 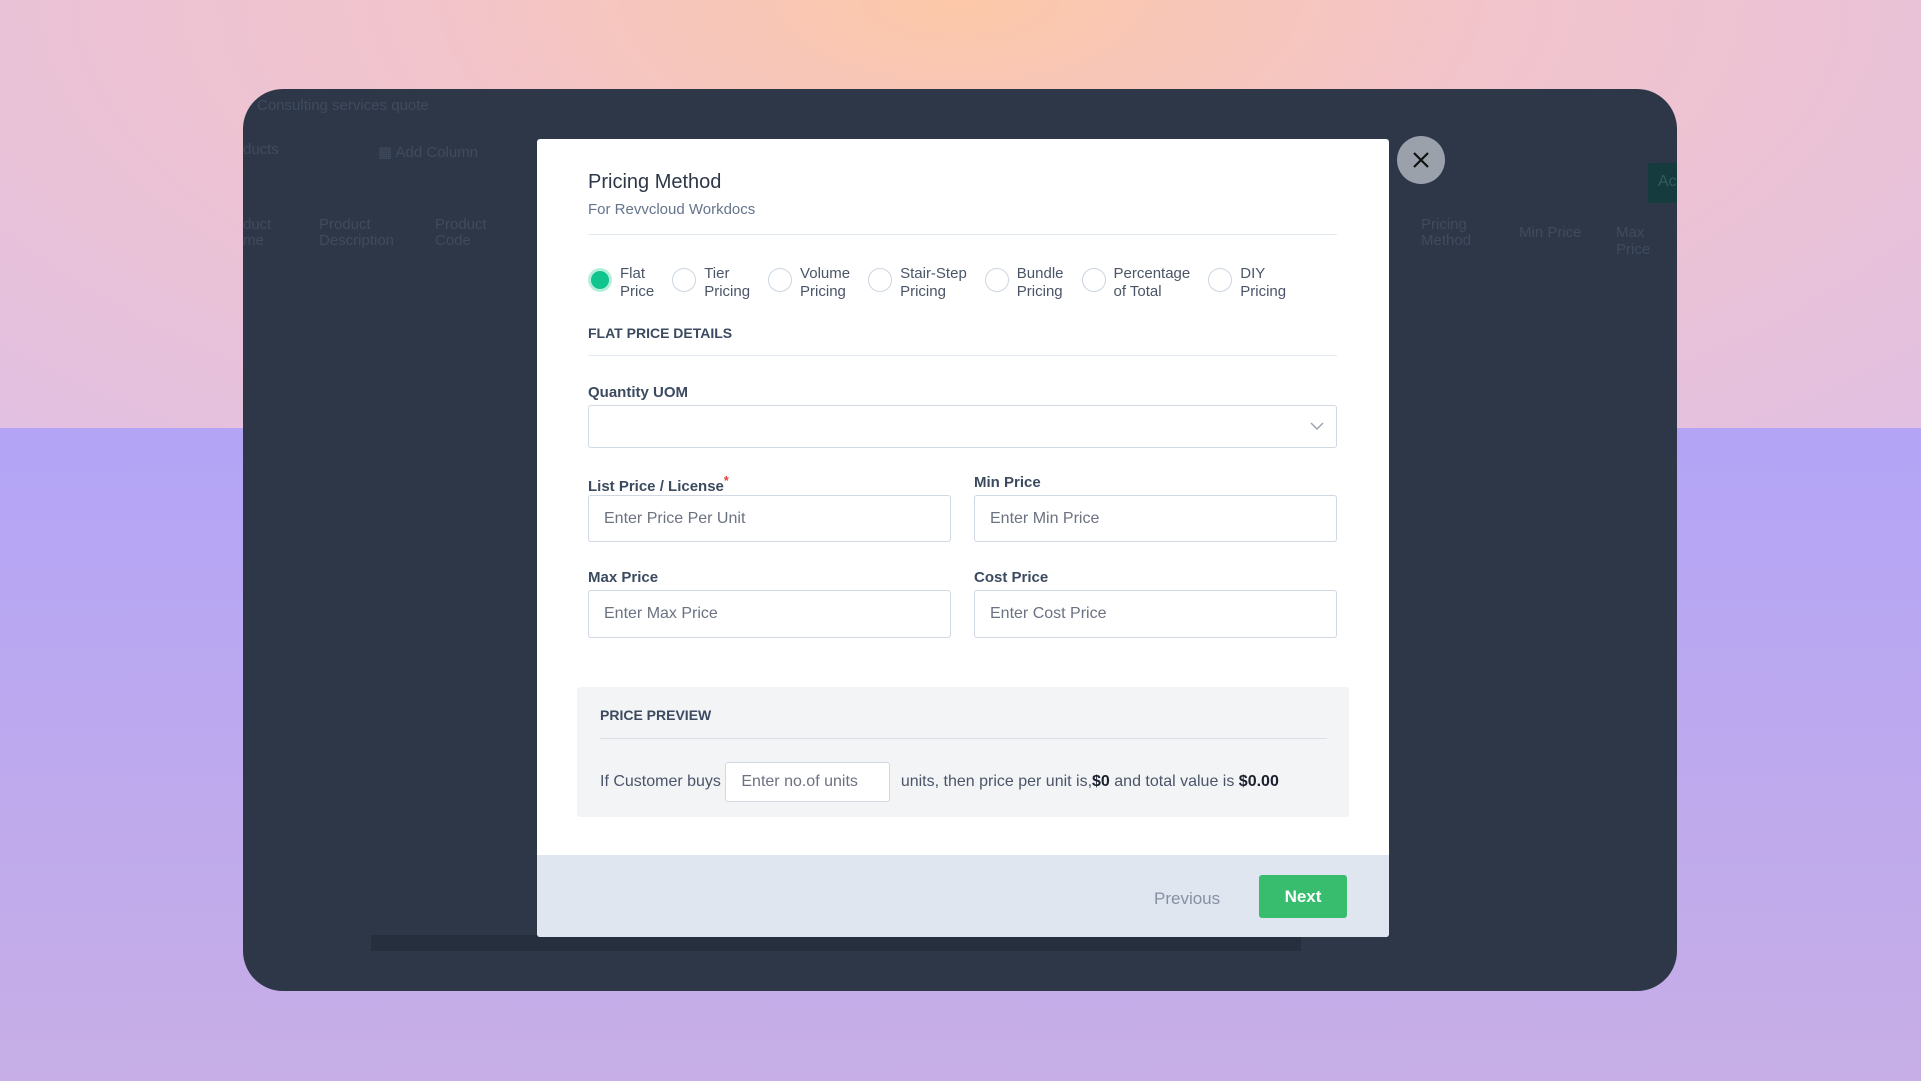 What do you see at coordinates (1007, 482) in the screenshot?
I see `min-price-label: Min Price` at bounding box center [1007, 482].